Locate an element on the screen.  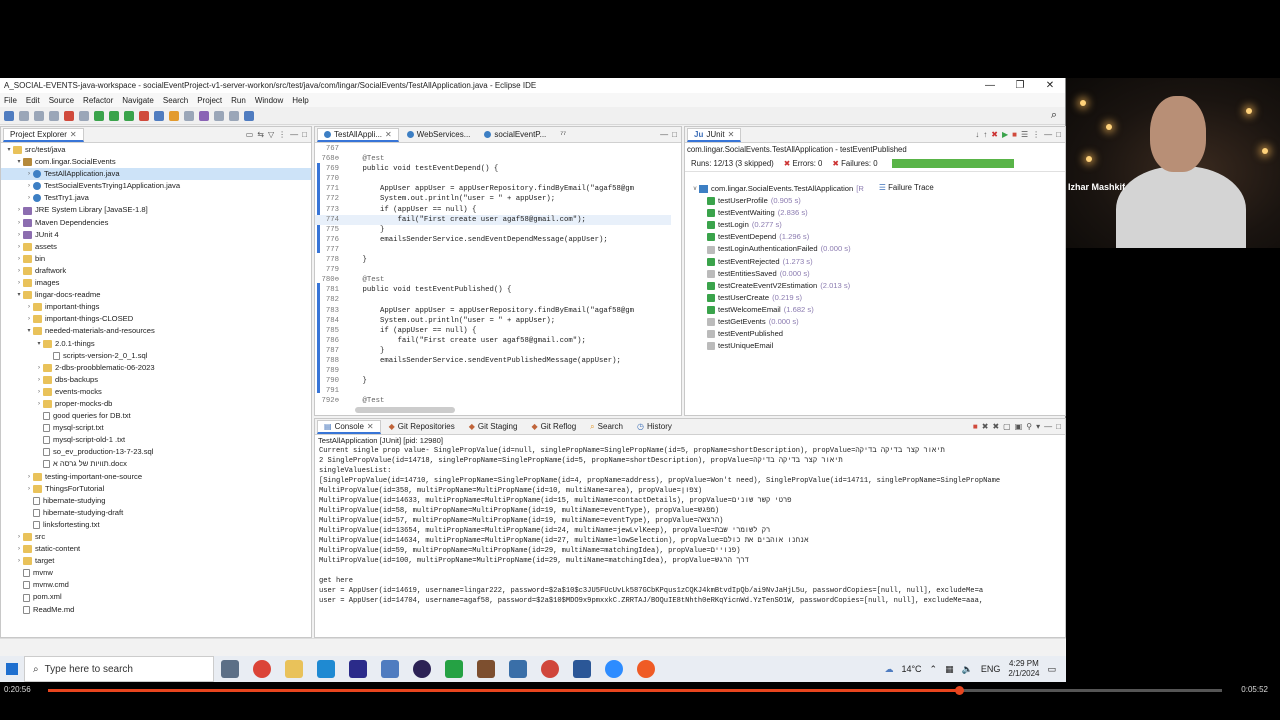
tree-item: mysql-script.txt is located at coordinates (156, 428).